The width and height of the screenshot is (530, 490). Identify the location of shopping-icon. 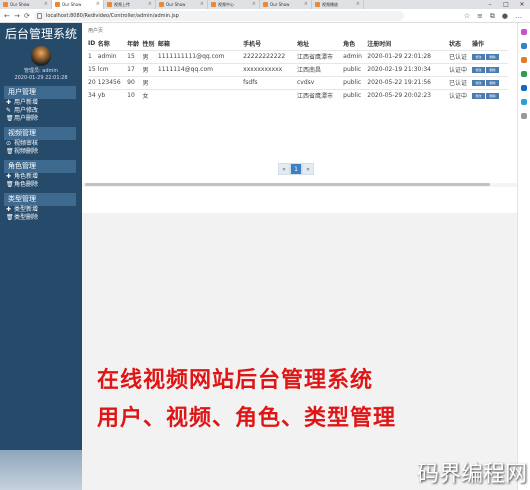
(524, 46).